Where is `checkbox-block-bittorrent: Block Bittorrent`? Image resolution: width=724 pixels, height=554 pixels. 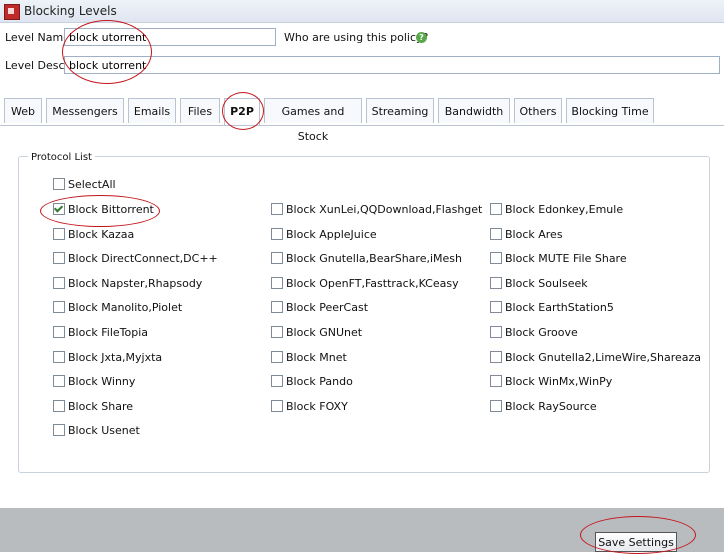
checkbox-block-bittorrent: Block Bittorrent is located at coordinates (103, 209).